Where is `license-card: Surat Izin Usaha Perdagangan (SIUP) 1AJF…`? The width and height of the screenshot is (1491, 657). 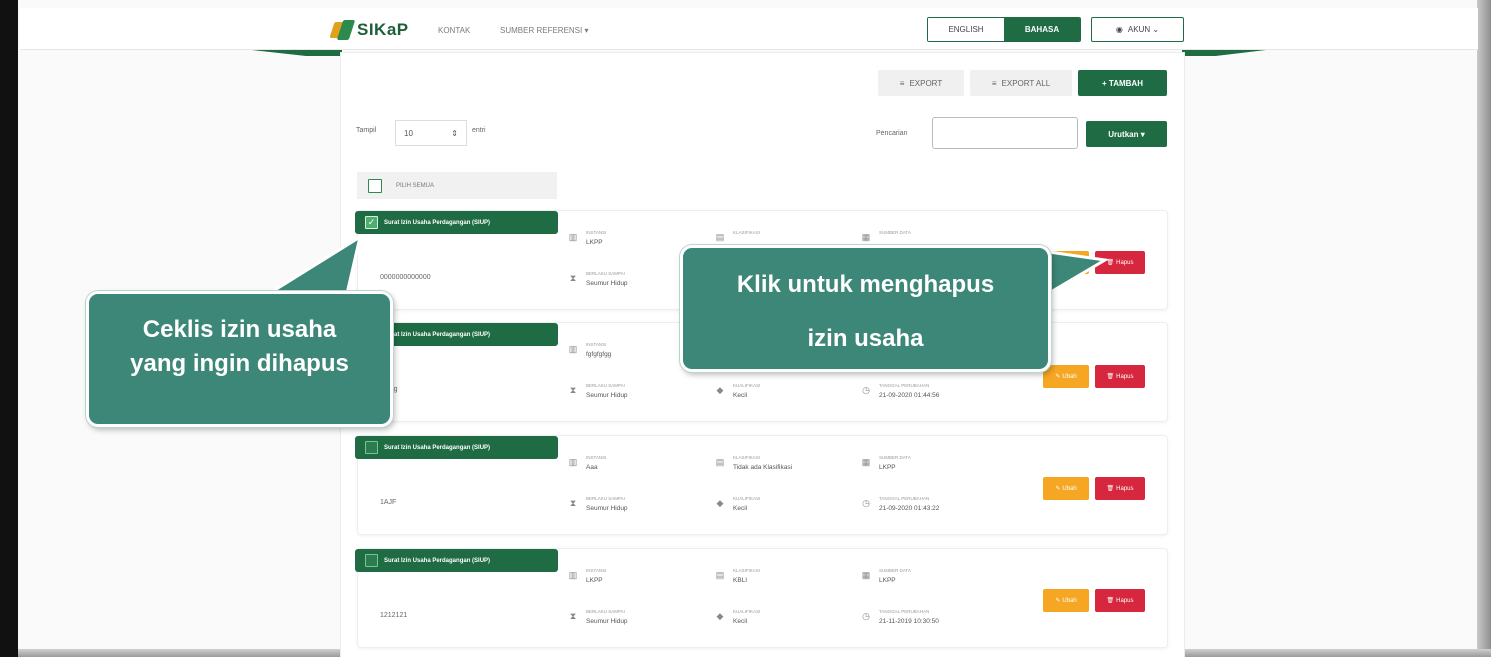
license-card: Surat Izin Usaha Perdagangan (SIUP) 1AJF… is located at coordinates (761, 485).